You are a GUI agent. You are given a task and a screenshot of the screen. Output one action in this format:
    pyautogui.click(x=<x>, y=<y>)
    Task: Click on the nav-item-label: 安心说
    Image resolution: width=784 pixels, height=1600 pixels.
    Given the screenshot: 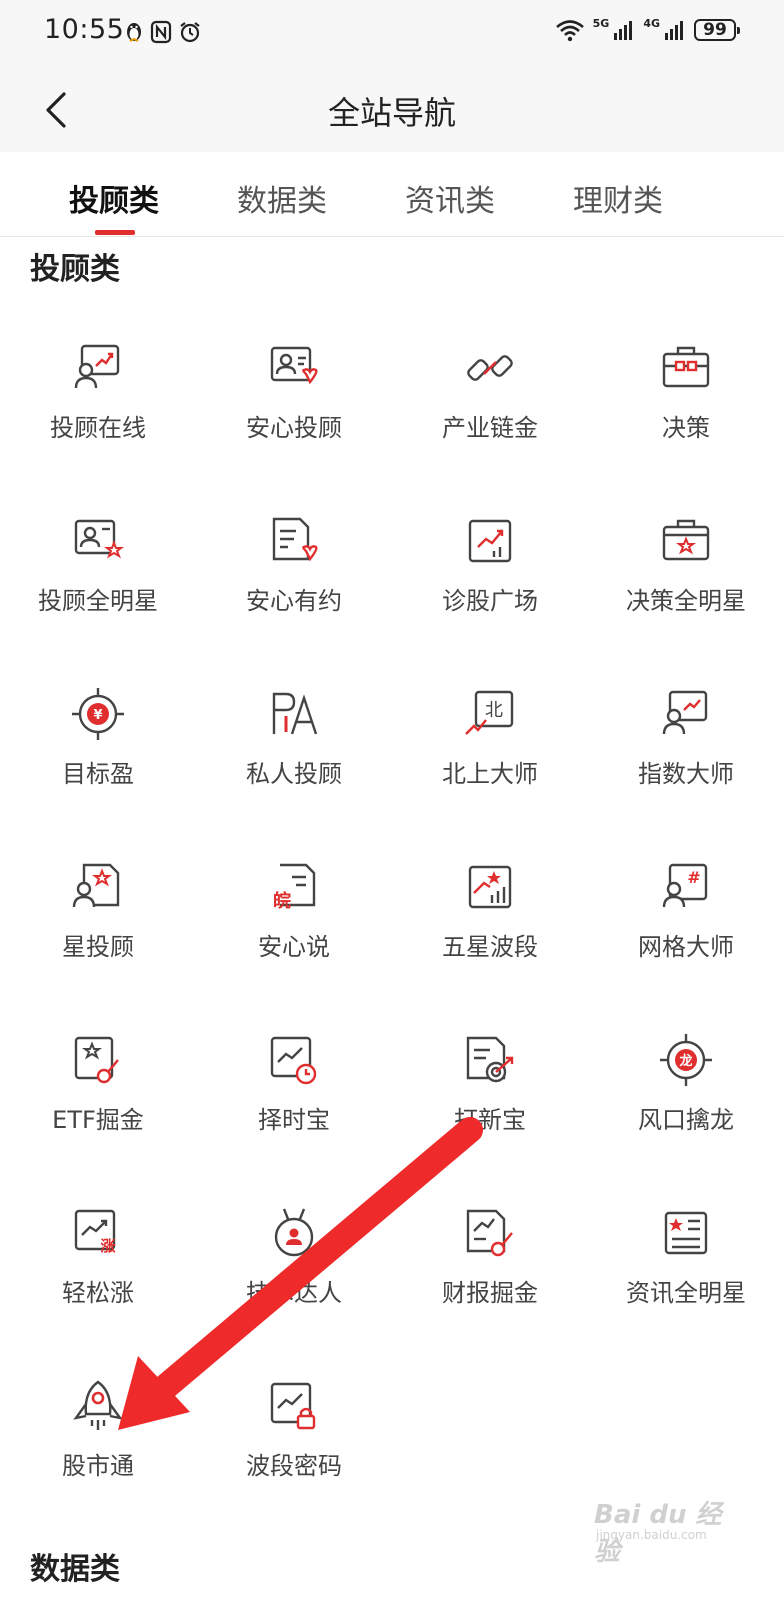 What is the action you would take?
    pyautogui.click(x=294, y=947)
    